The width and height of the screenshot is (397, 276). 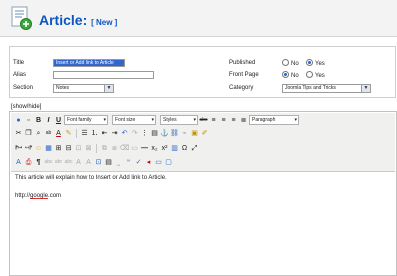 I want to click on content-link: http://google.com, so click(x=38, y=196).